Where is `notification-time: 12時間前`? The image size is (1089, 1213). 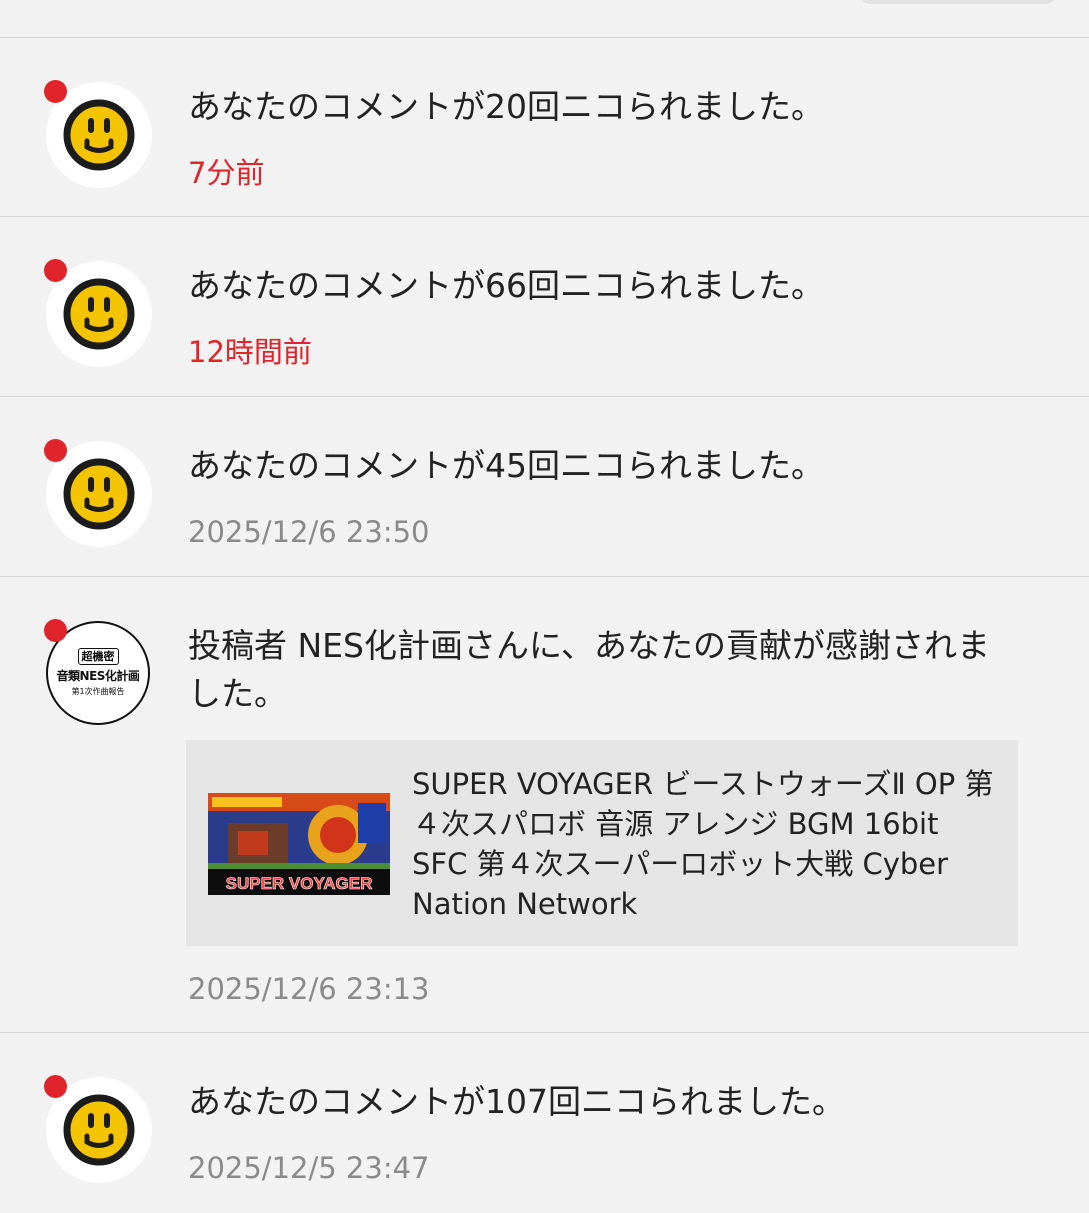
notification-time: 12時間前 is located at coordinates (250, 352).